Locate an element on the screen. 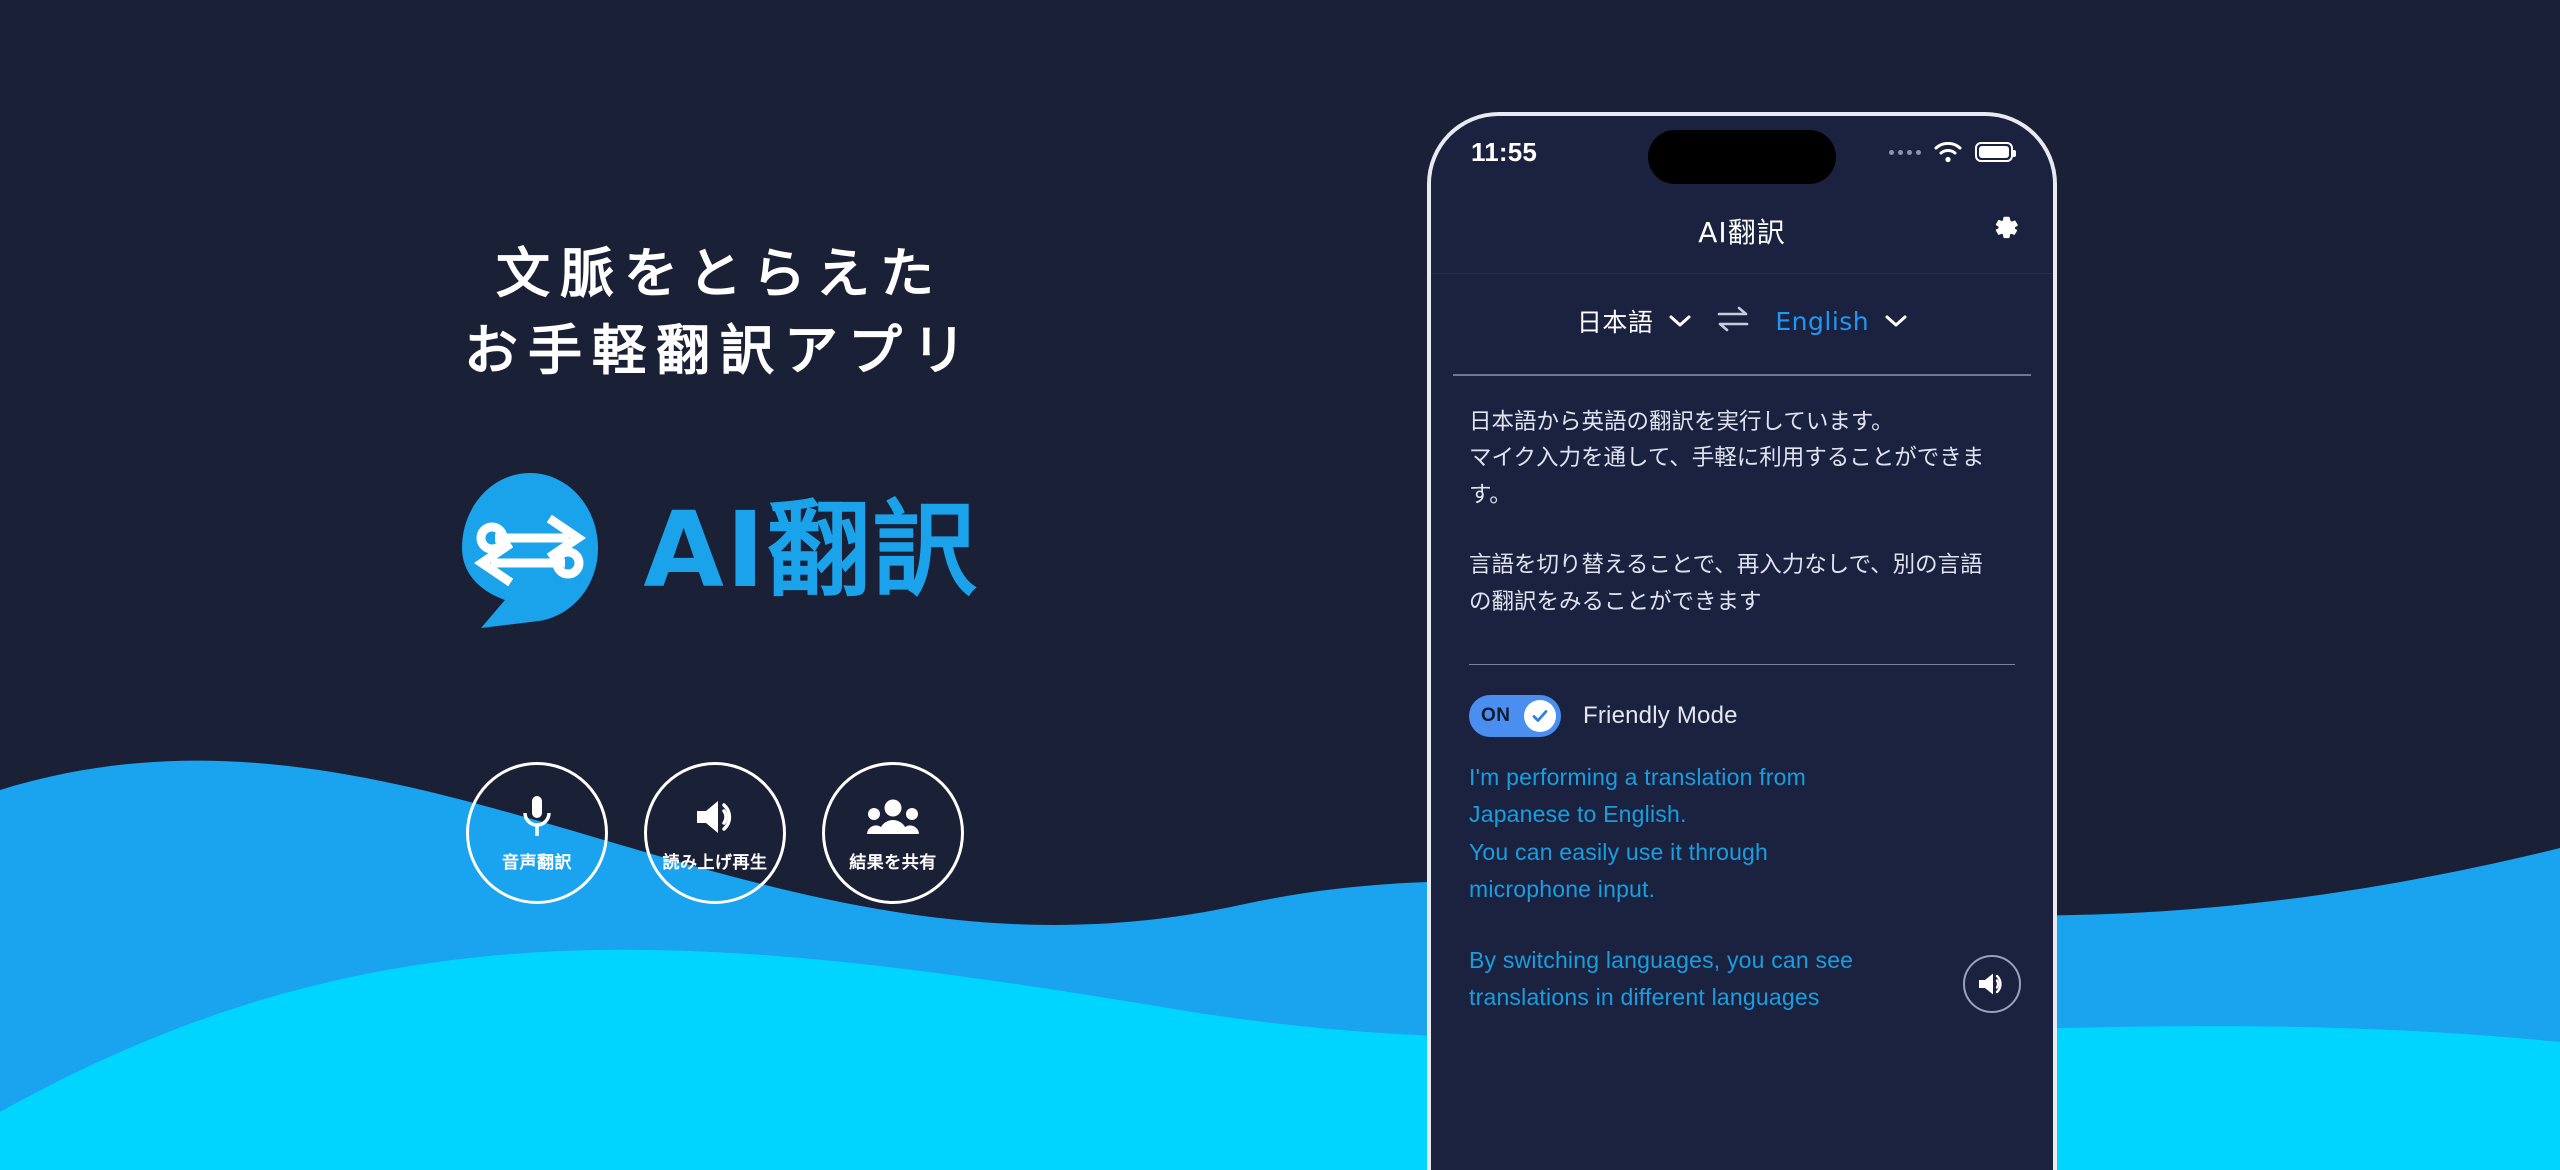 This screenshot has width=2560, height=1170. feature-share-result: 結果を共有 is located at coordinates (893, 833).